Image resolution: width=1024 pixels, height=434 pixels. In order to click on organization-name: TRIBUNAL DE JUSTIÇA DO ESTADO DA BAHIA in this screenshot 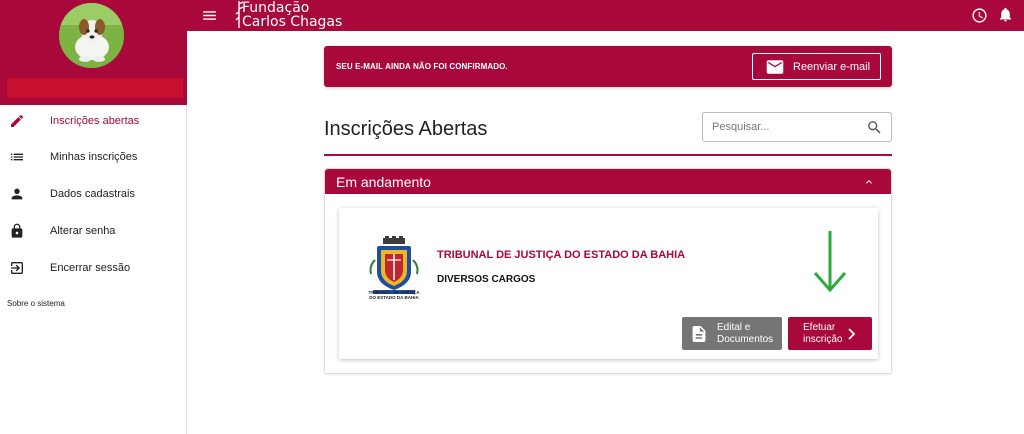, I will do `click(561, 255)`.